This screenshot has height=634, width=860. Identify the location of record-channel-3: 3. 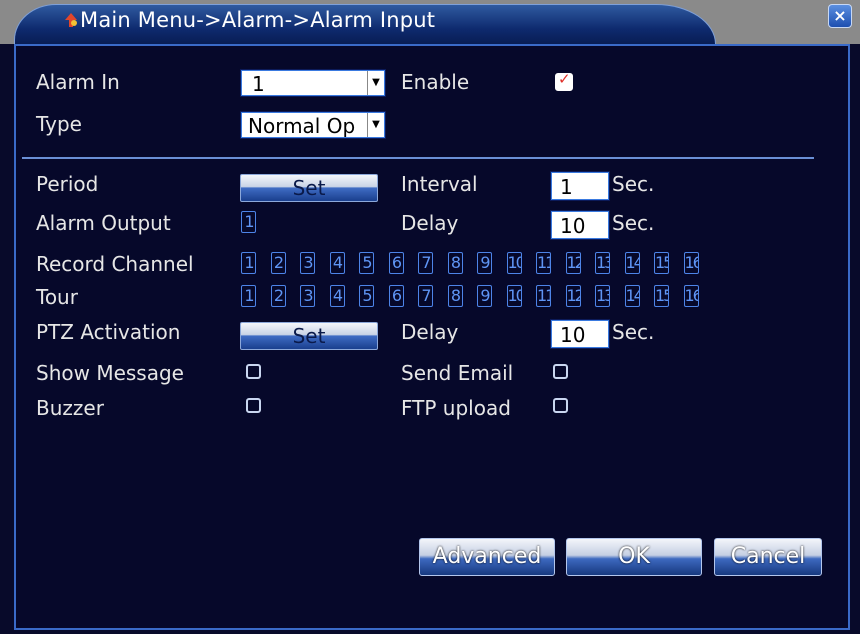
(307, 263).